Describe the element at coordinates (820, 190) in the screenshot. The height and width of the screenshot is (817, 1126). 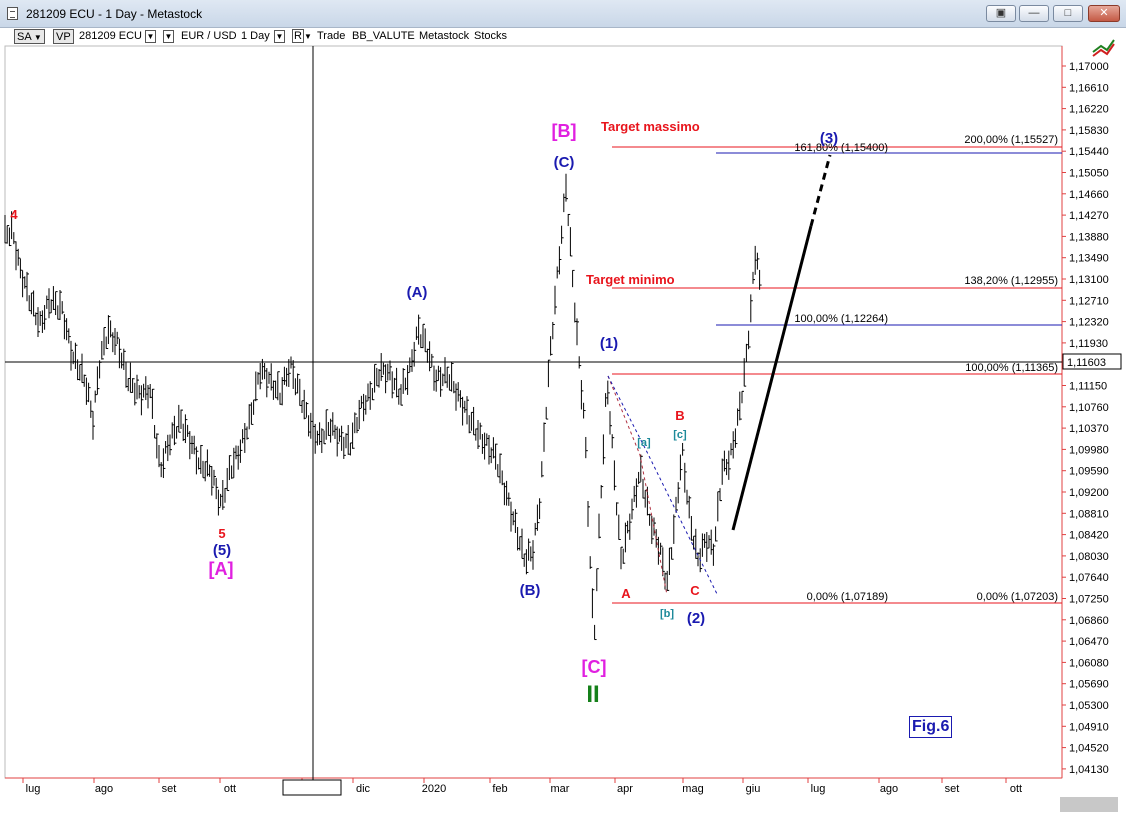
I see `projection-dashed-line` at that location.